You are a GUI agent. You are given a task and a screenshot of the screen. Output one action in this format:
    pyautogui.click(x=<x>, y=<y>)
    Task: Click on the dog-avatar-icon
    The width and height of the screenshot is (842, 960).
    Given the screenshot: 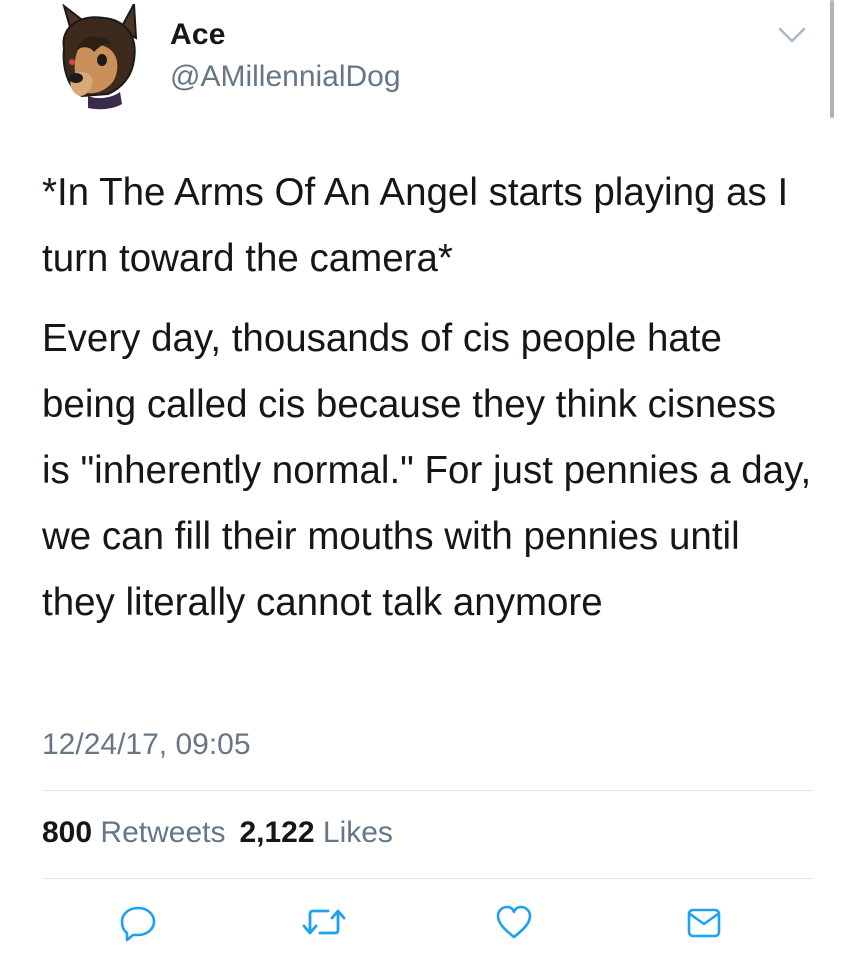 What is the action you would take?
    pyautogui.click(x=100, y=55)
    